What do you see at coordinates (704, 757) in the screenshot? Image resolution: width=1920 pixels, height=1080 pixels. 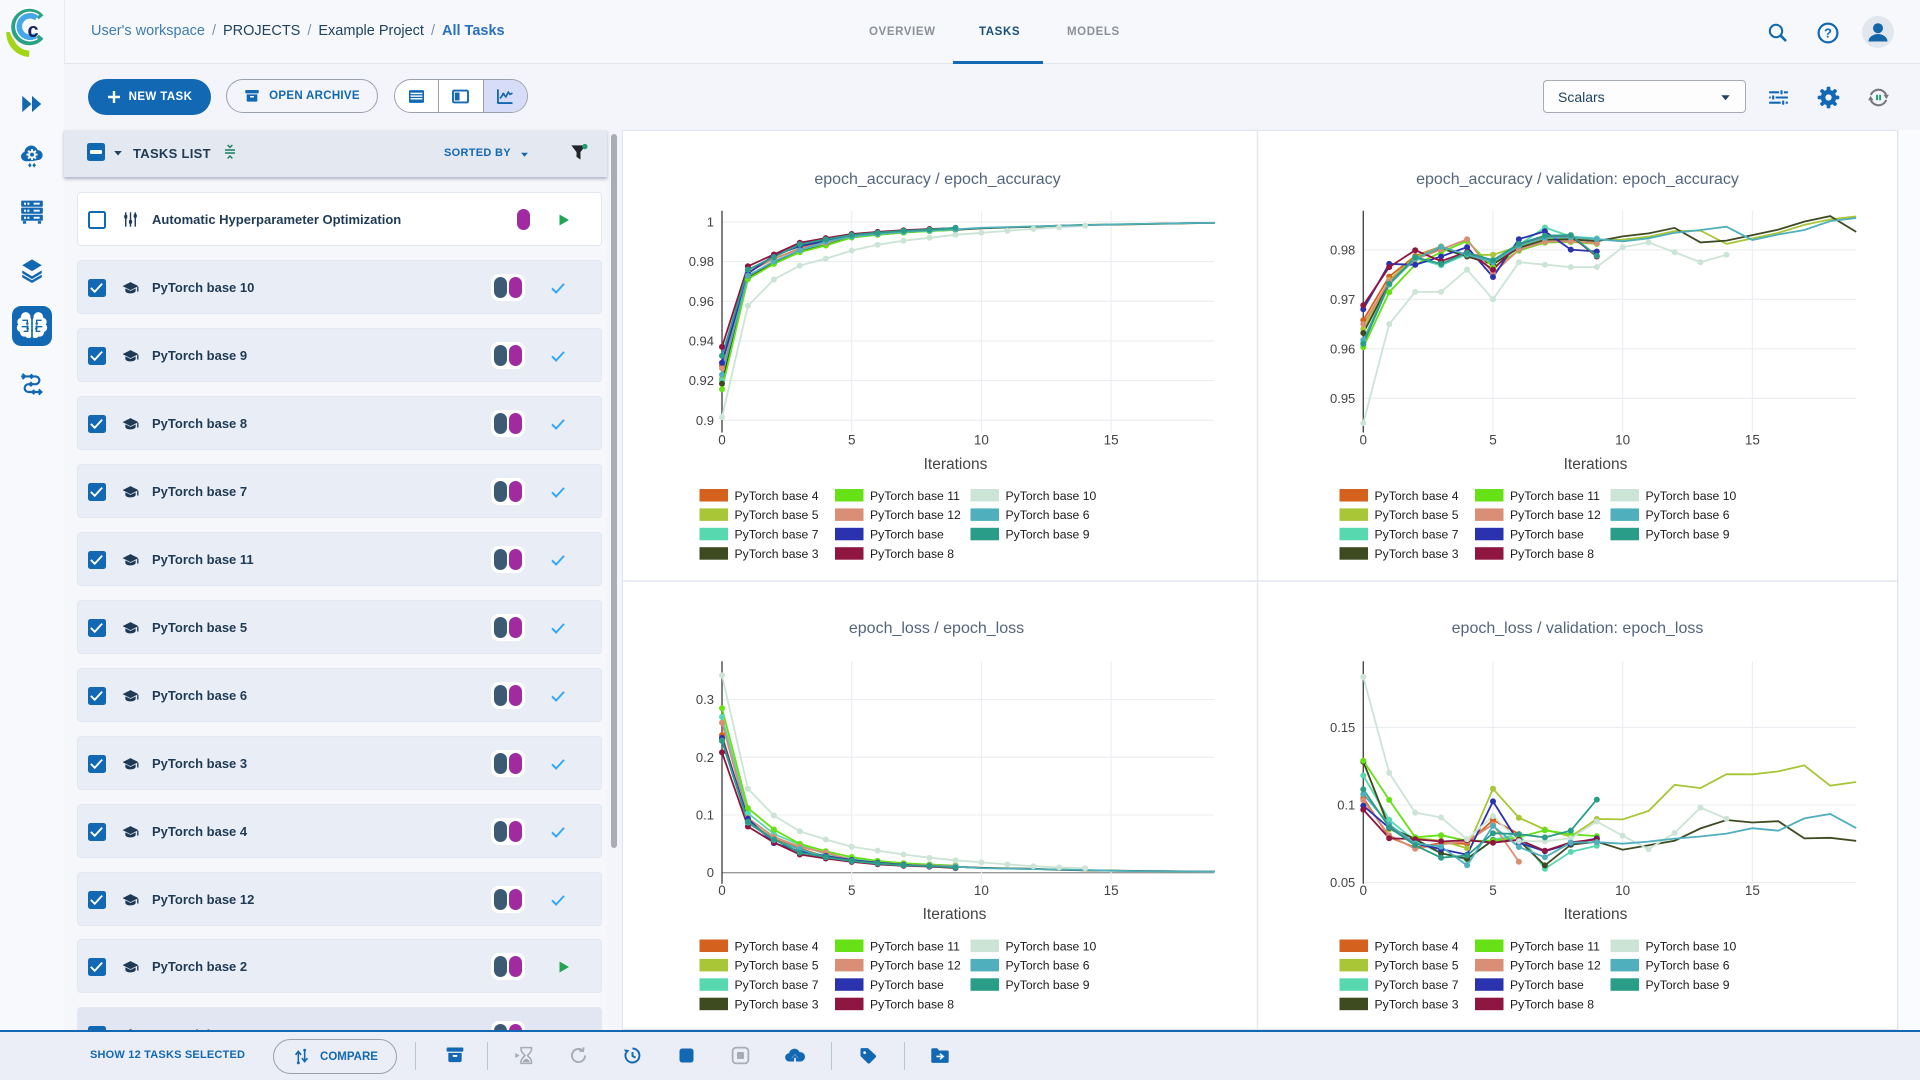 I see `svg-text: 0.2` at bounding box center [704, 757].